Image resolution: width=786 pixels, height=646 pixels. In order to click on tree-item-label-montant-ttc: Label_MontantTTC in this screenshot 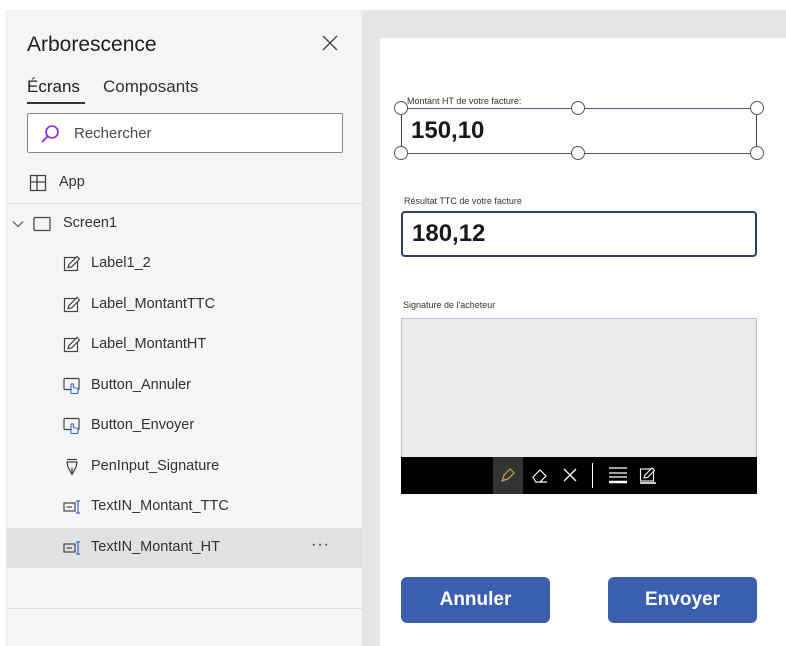, I will do `click(185, 305)`.